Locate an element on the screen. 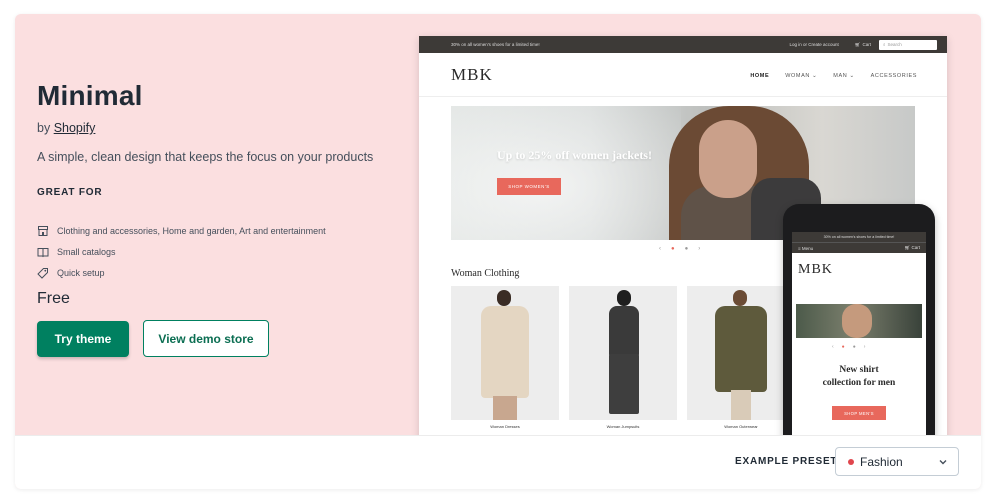 This screenshot has height=499, width=1000. view-demo-store-button: View demo store is located at coordinates (206, 338).